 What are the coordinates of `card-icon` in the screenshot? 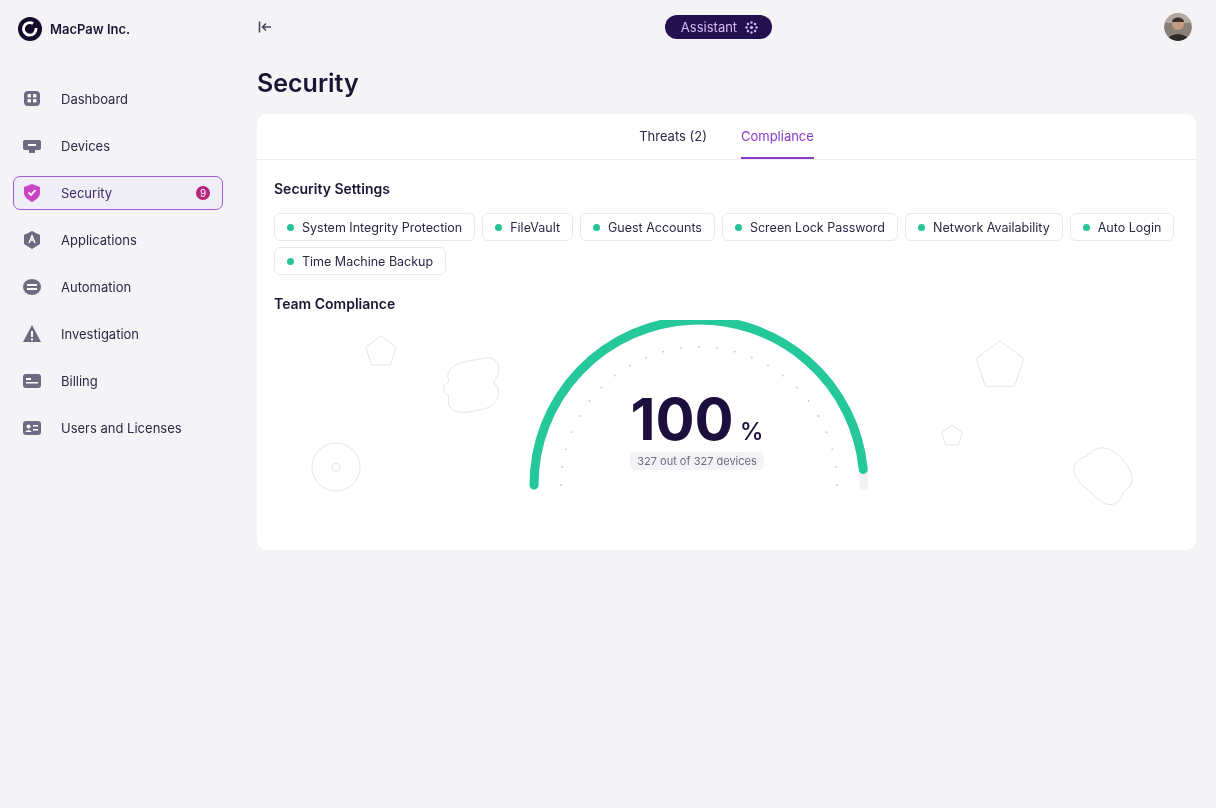 It's located at (32, 381).